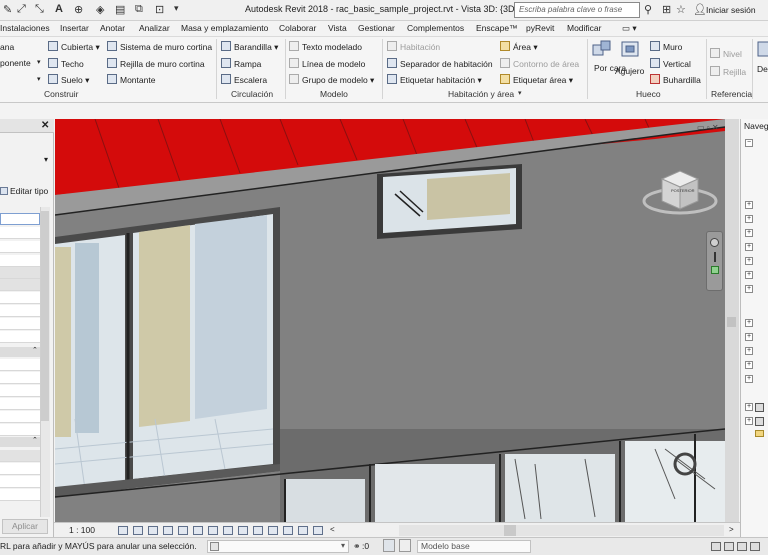 The height and width of the screenshot is (555, 768). I want to click on shaft-opening-icon, so click(630, 49).